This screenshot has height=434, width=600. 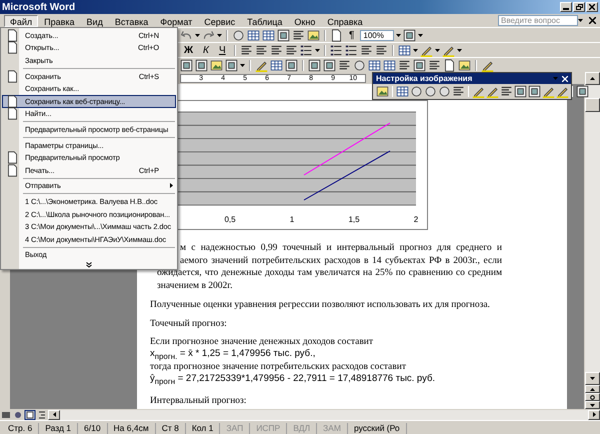 I want to click on expand-icon, so click(x=89, y=265).